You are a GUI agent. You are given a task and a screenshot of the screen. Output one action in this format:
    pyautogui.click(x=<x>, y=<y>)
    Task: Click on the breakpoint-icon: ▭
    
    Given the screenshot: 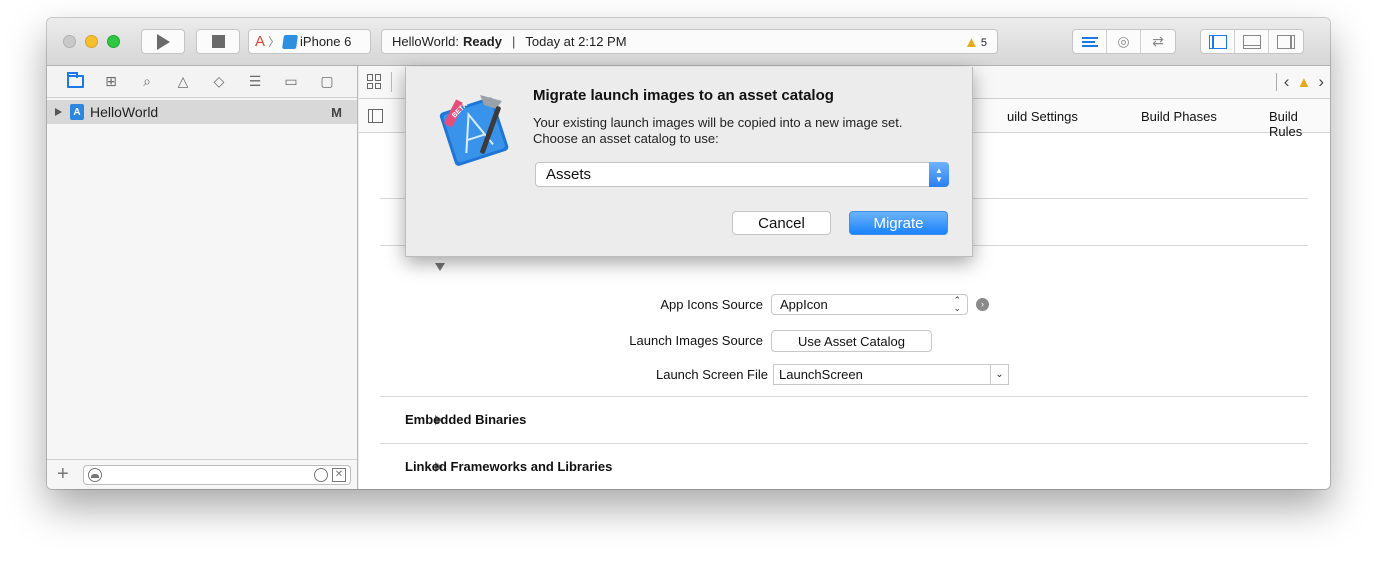 What is the action you would take?
    pyautogui.click(x=291, y=81)
    